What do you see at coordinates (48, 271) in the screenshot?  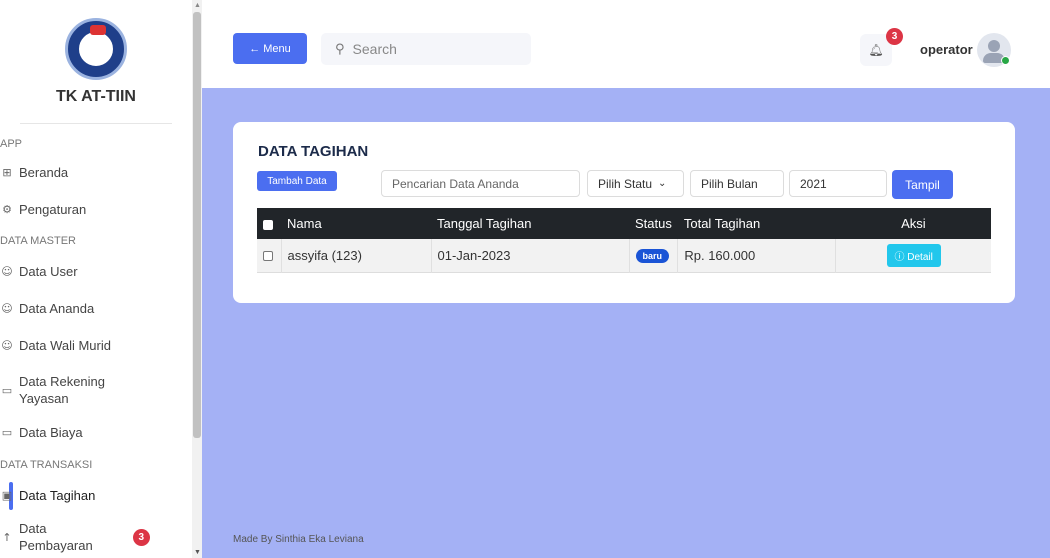 I see `sidebar-item-label: Data User` at bounding box center [48, 271].